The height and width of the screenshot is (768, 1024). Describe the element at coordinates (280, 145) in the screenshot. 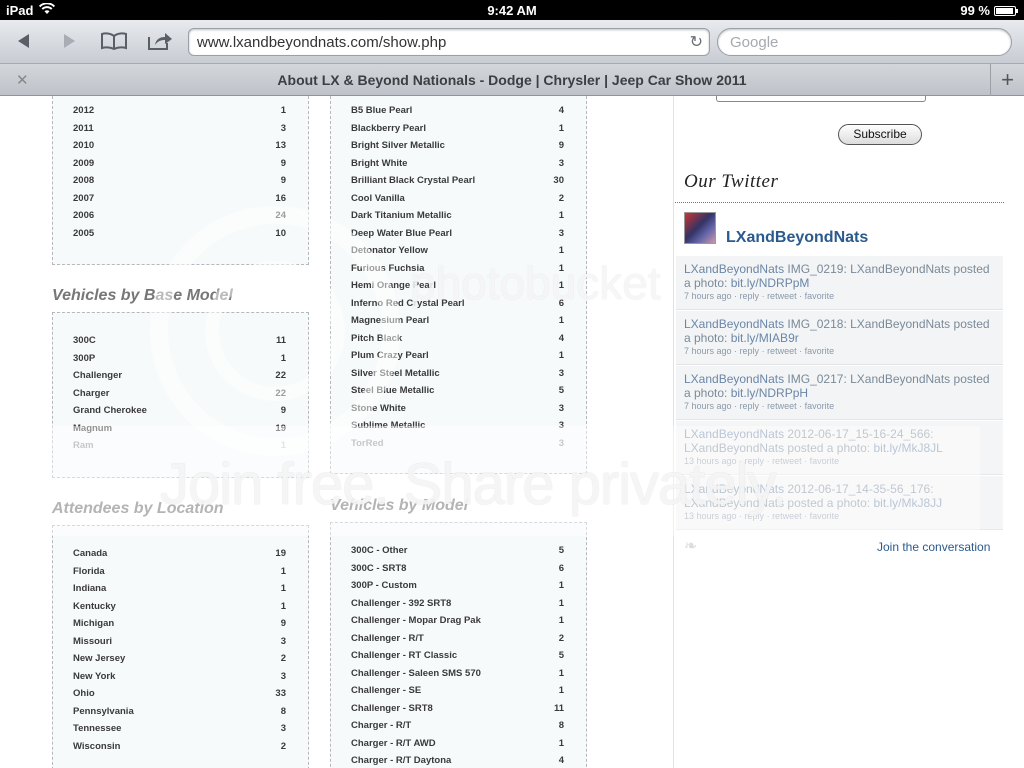

I see `item-count: 13` at that location.